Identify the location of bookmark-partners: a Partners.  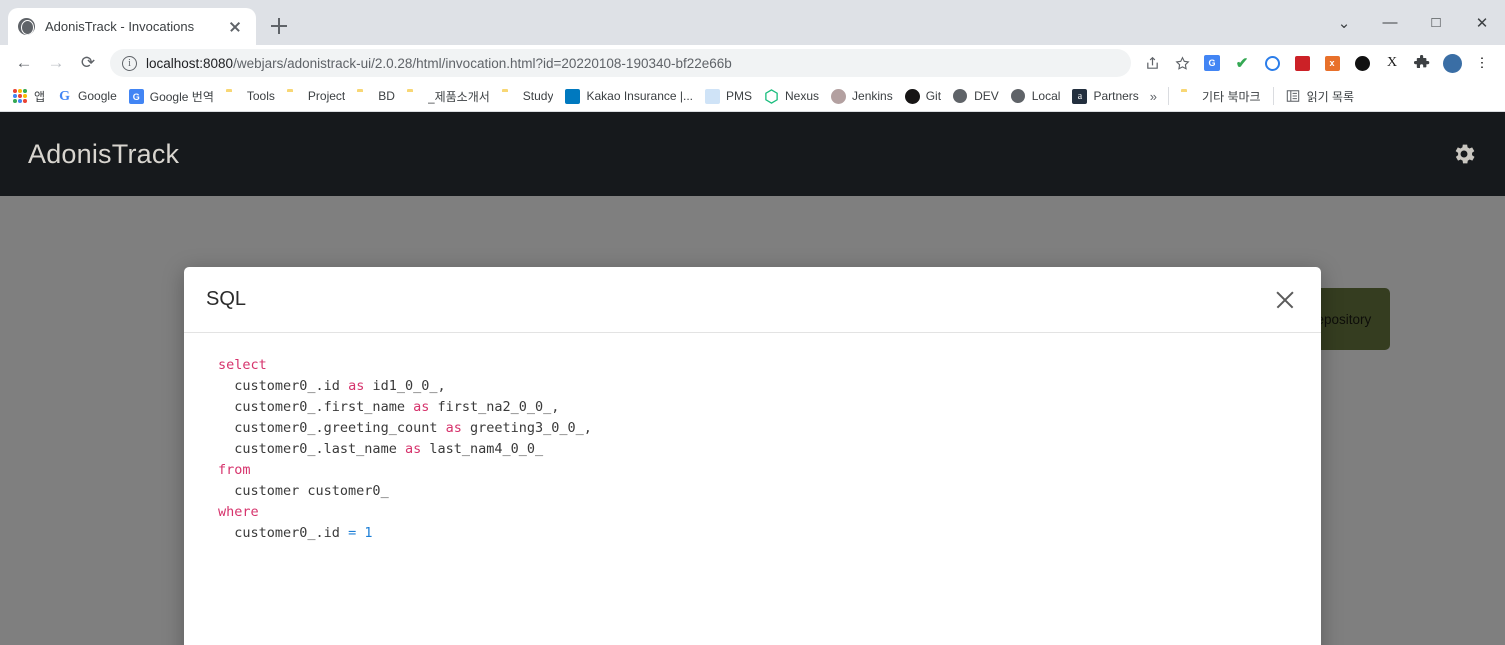
(1105, 96).